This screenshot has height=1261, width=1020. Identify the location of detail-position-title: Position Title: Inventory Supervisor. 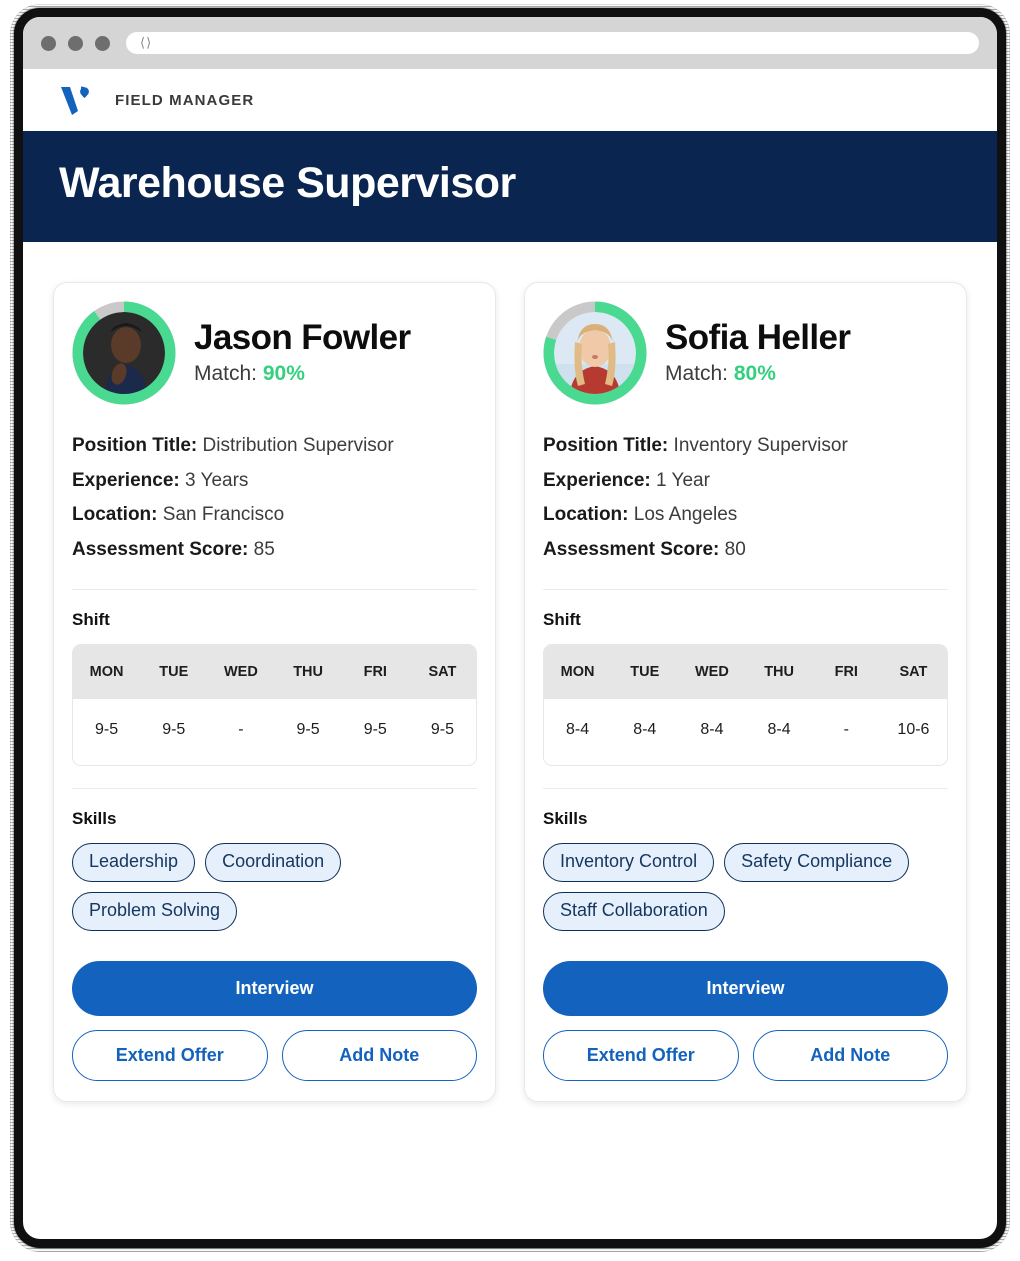
(745, 446).